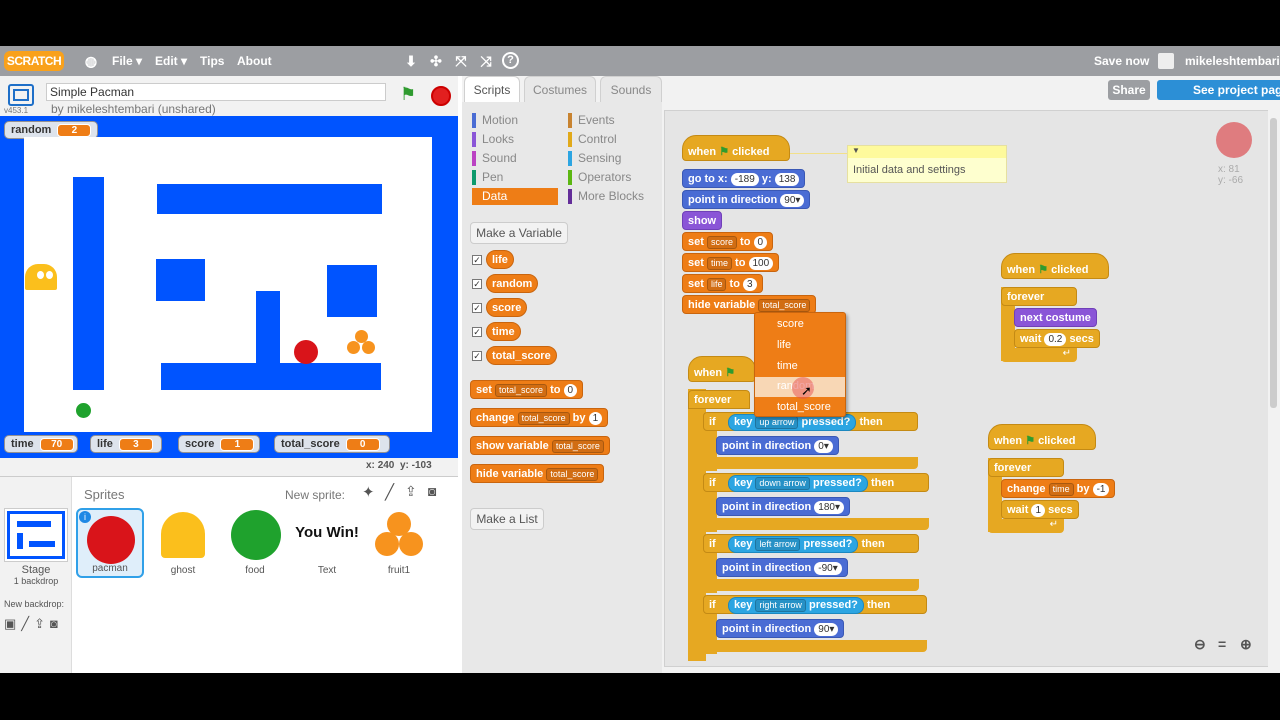  Describe the element at coordinates (1121, 61) in the screenshot. I see `save-now-button: Save now` at that location.